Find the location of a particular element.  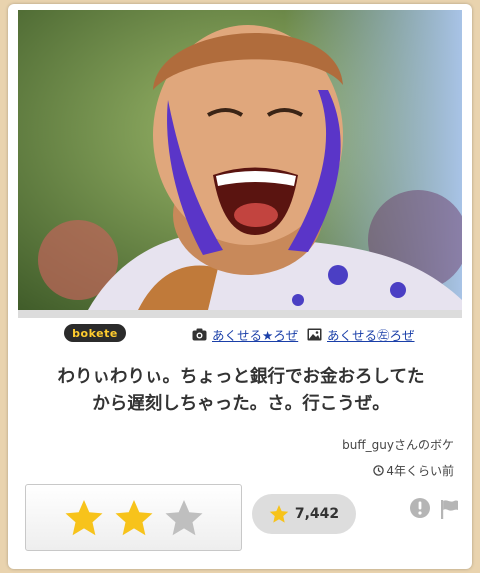

time-ago-text: 4年くらい前 is located at coordinates (420, 471).